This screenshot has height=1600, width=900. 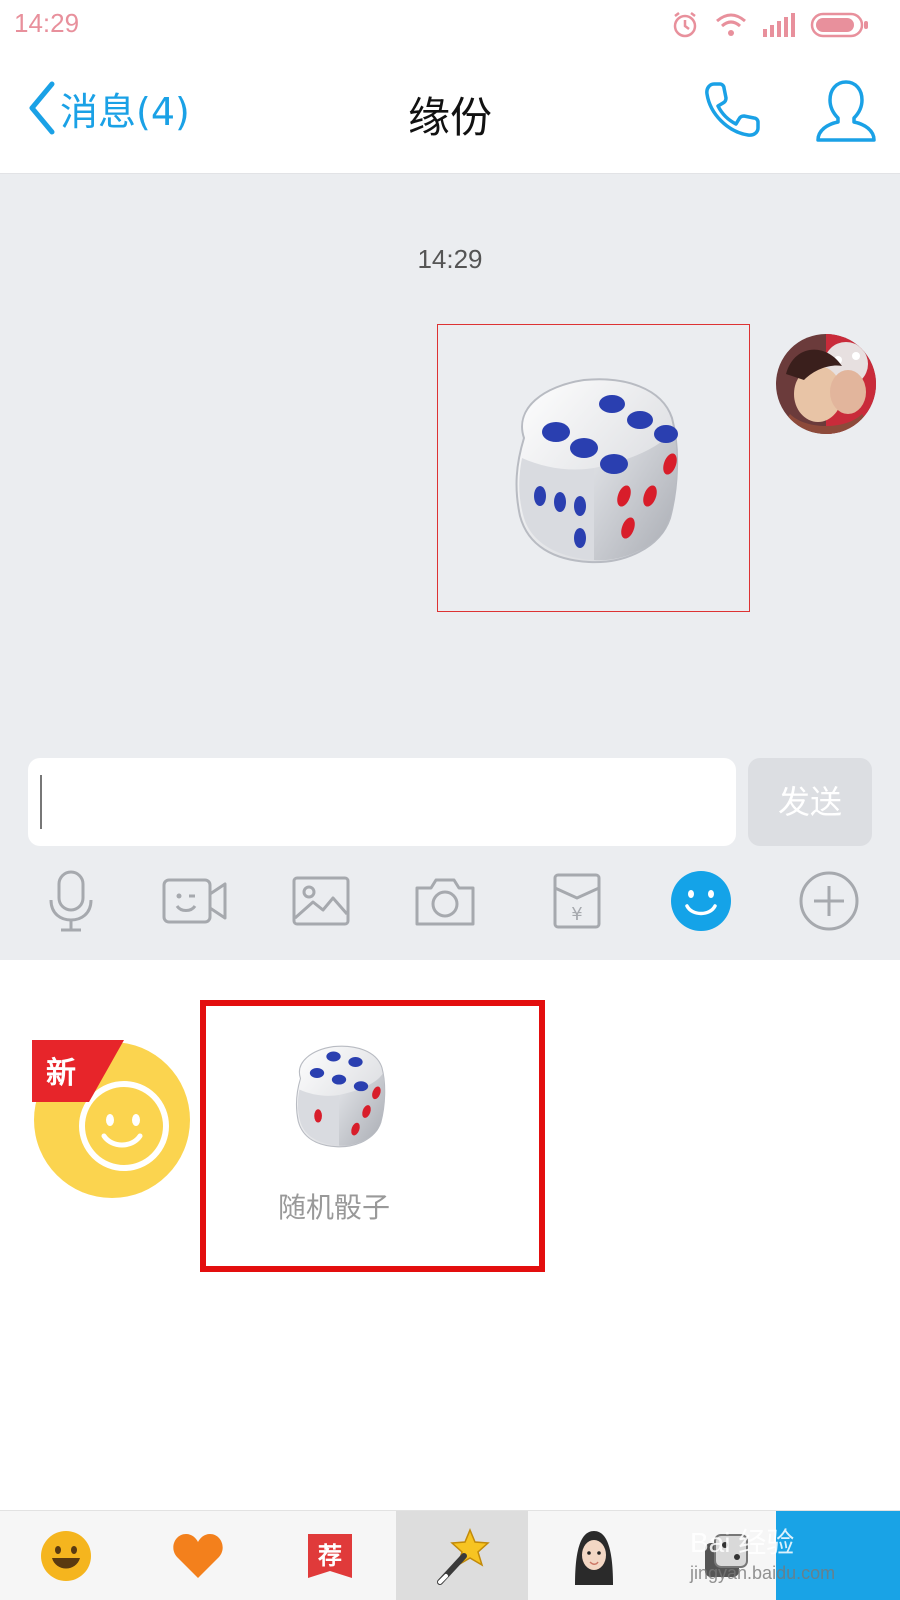 What do you see at coordinates (838, 1555) in the screenshot?
I see `panel-send-button` at bounding box center [838, 1555].